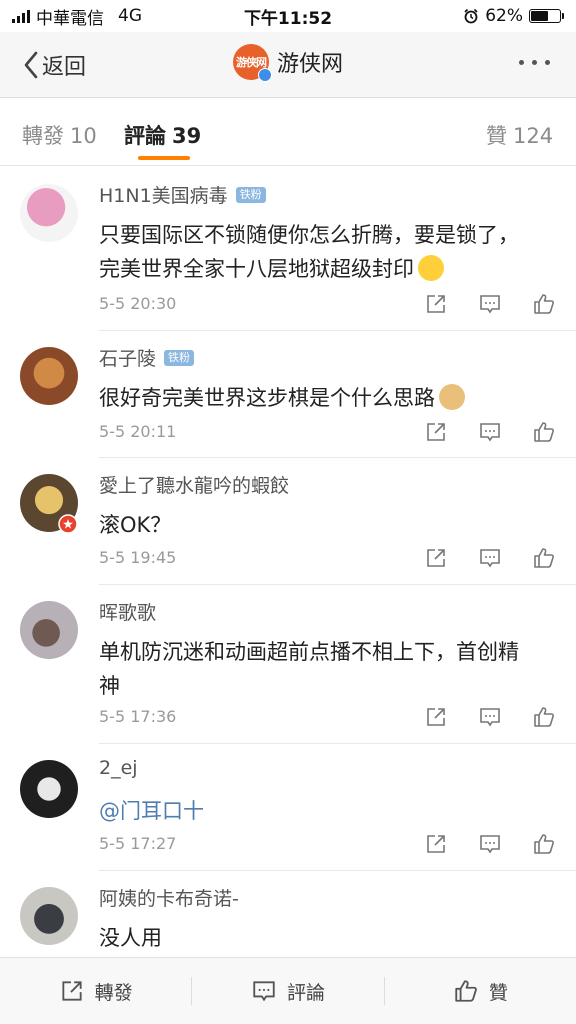 This screenshot has height=1024, width=576. I want to click on comment-time: 5-5 20:11, so click(138, 431).